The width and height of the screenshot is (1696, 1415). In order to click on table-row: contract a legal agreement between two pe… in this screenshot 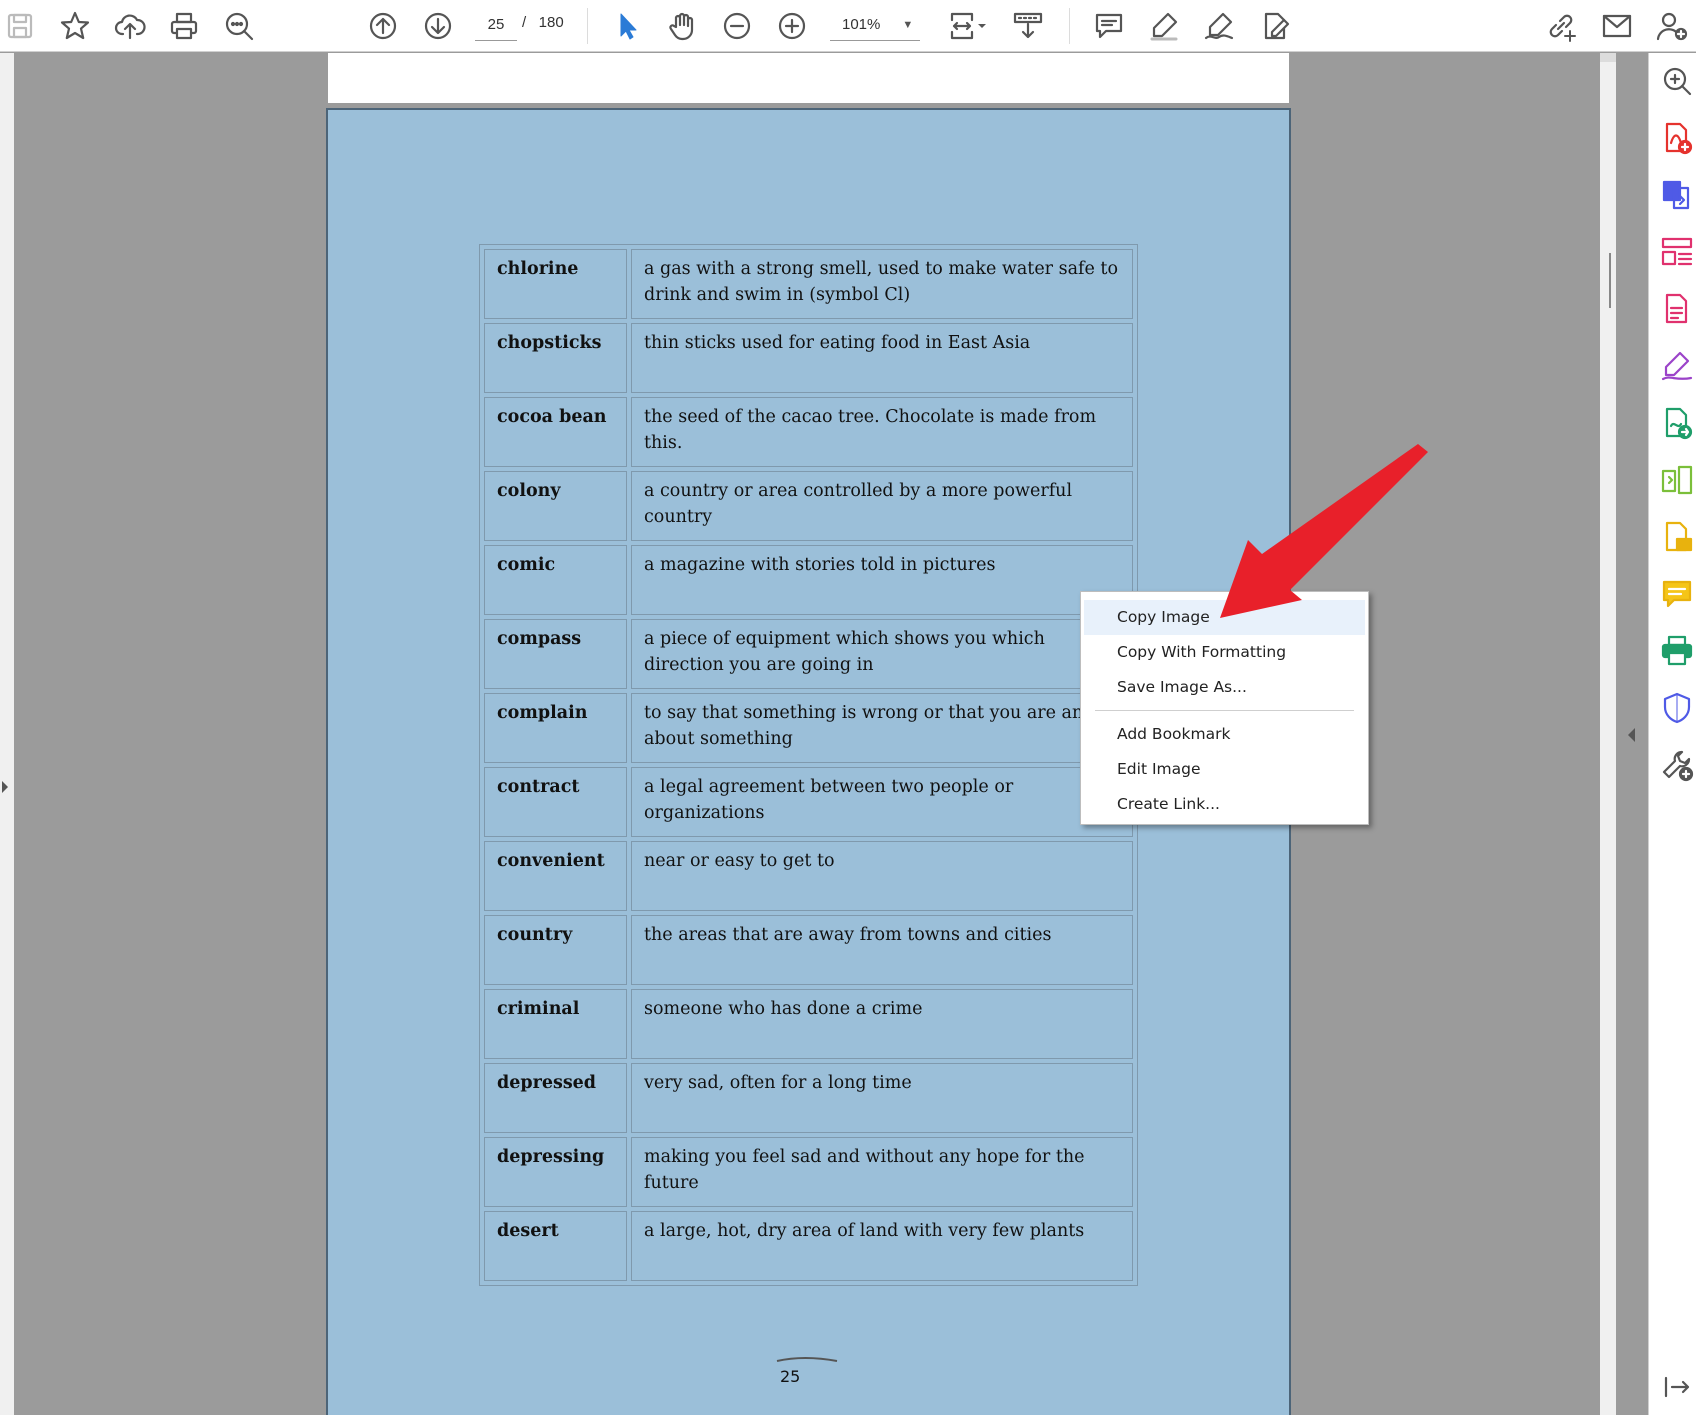, I will do `click(808, 802)`.